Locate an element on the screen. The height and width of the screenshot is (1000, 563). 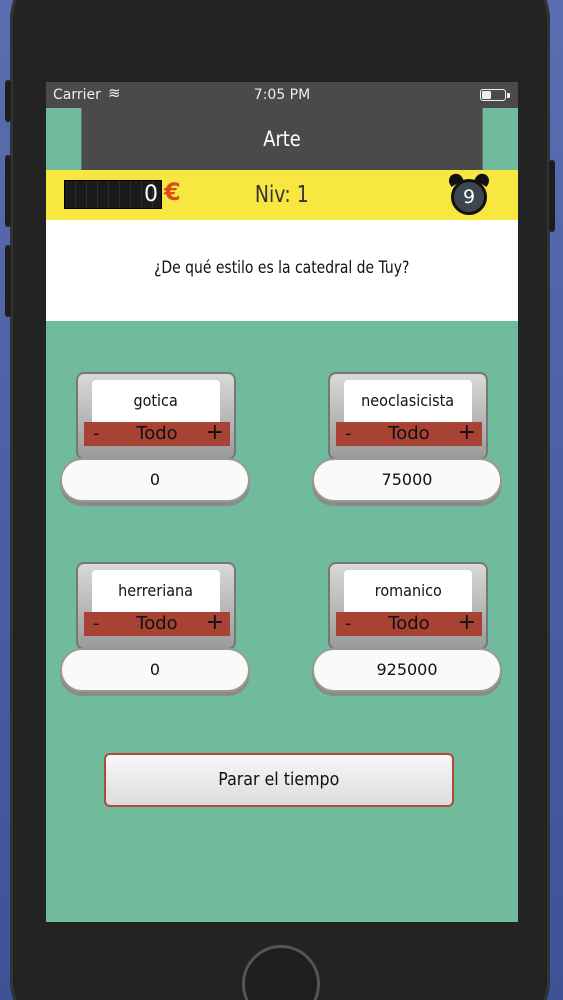
battery-icon is located at coordinates (493, 95).